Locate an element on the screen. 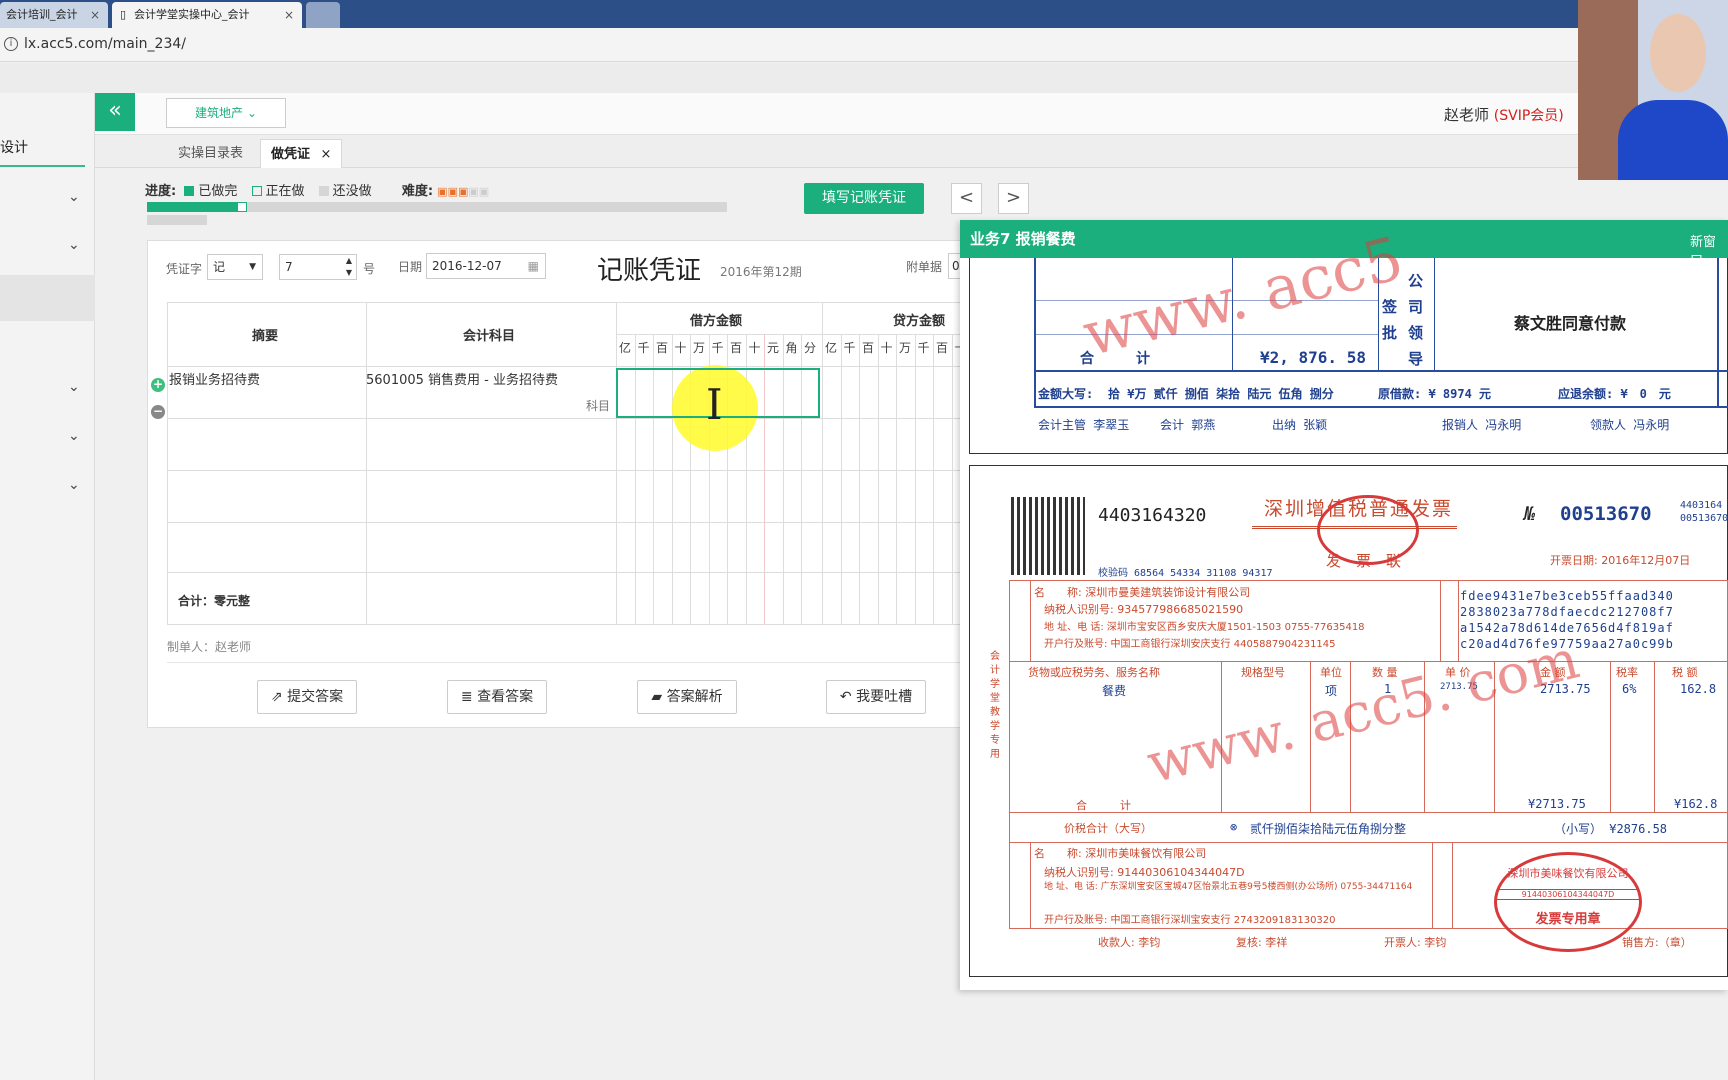 The image size is (1728, 1080). info-icon: i is located at coordinates (11, 44).